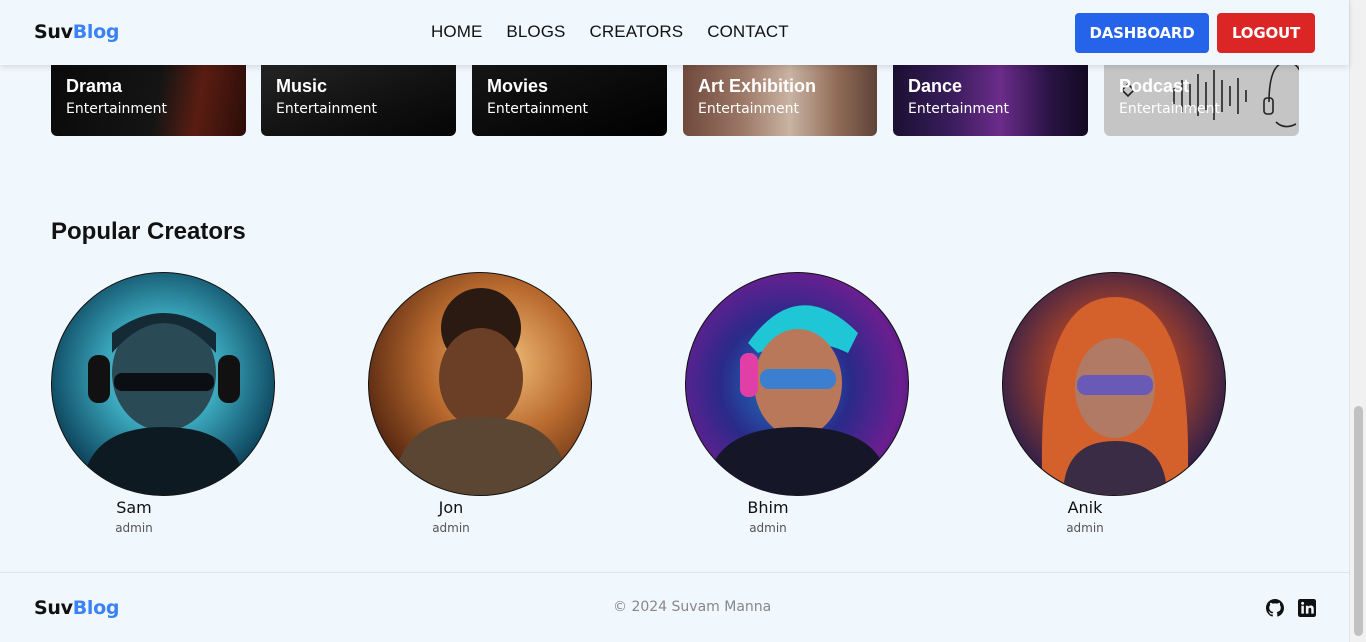 The height and width of the screenshot is (642, 1366). What do you see at coordinates (535, 32) in the screenshot?
I see `nav-link-blogs: BLOGS` at bounding box center [535, 32].